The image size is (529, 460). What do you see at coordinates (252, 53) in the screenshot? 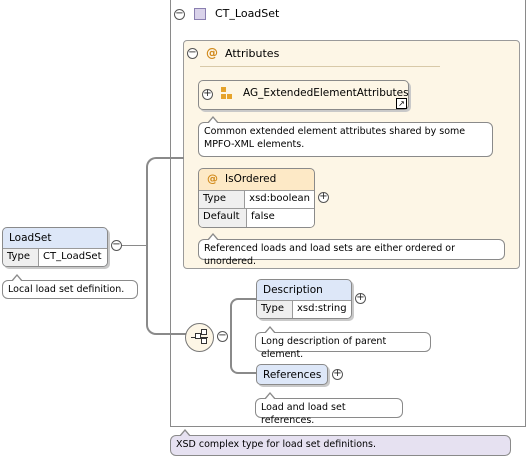
I see `attributes-title: Attributes` at bounding box center [252, 53].